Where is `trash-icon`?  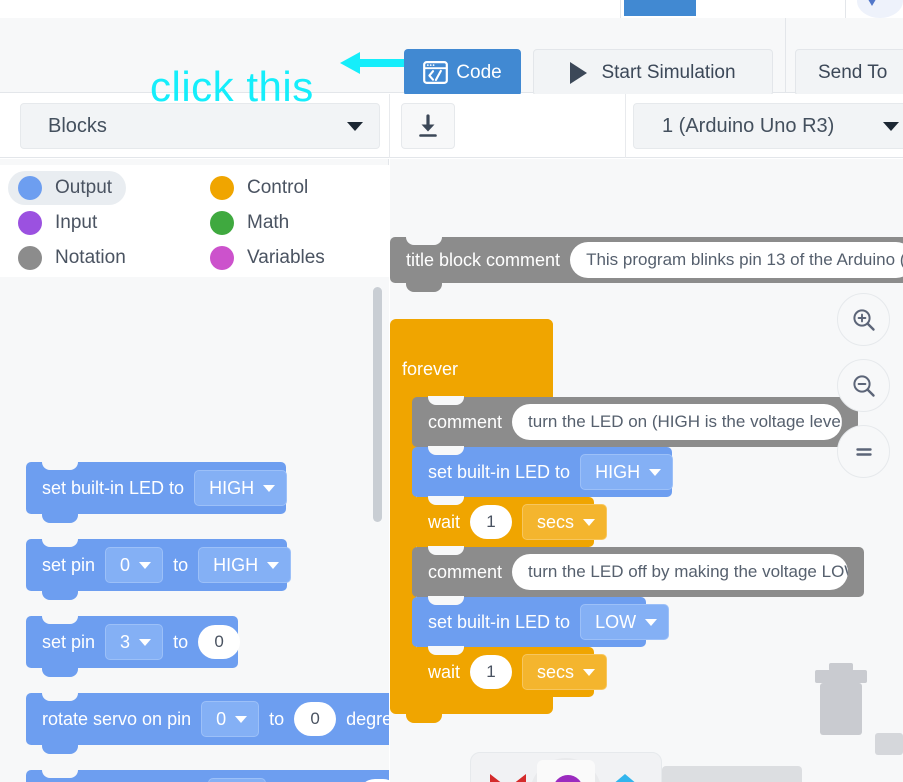 trash-icon is located at coordinates (841, 699).